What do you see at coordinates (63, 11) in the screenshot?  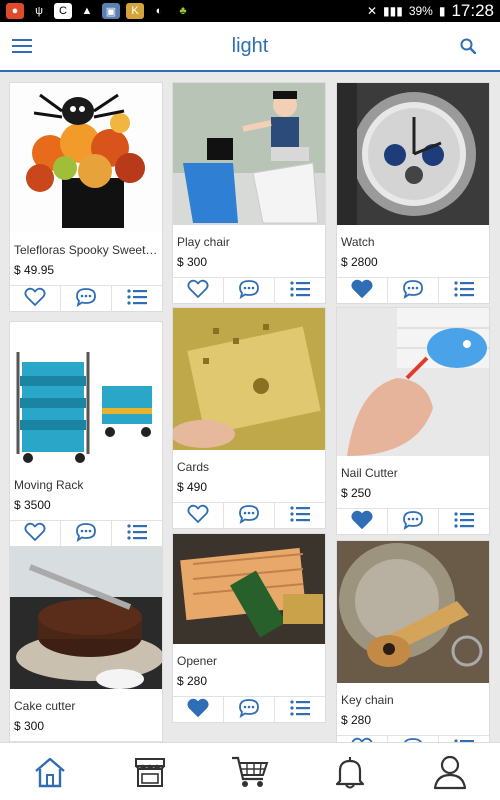 I see `app-notification-icon: C` at bounding box center [63, 11].